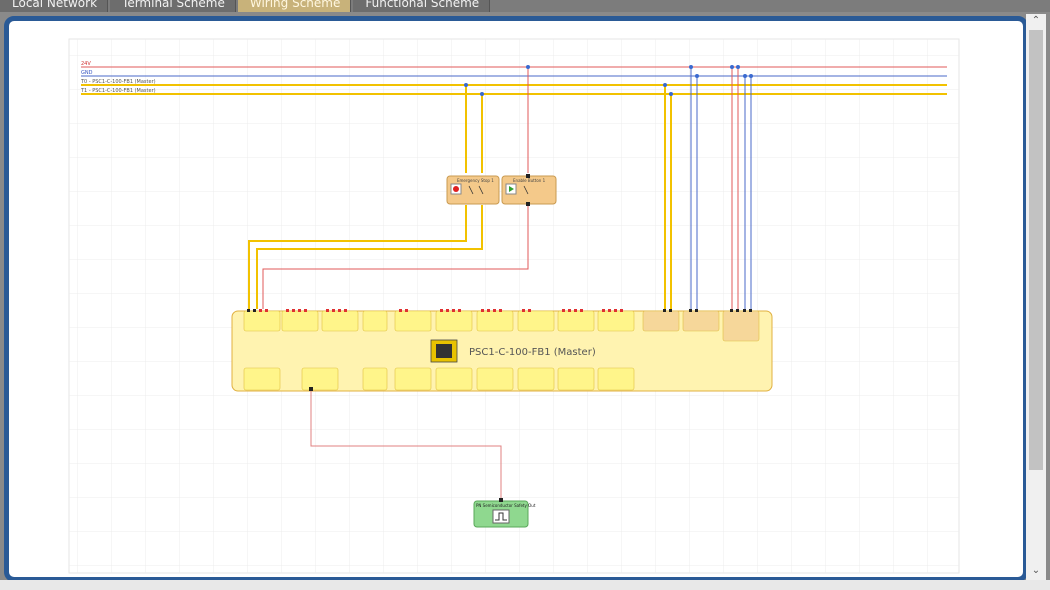  What do you see at coordinates (525, 585) in the screenshot?
I see `horizontal-scrollbar` at bounding box center [525, 585].